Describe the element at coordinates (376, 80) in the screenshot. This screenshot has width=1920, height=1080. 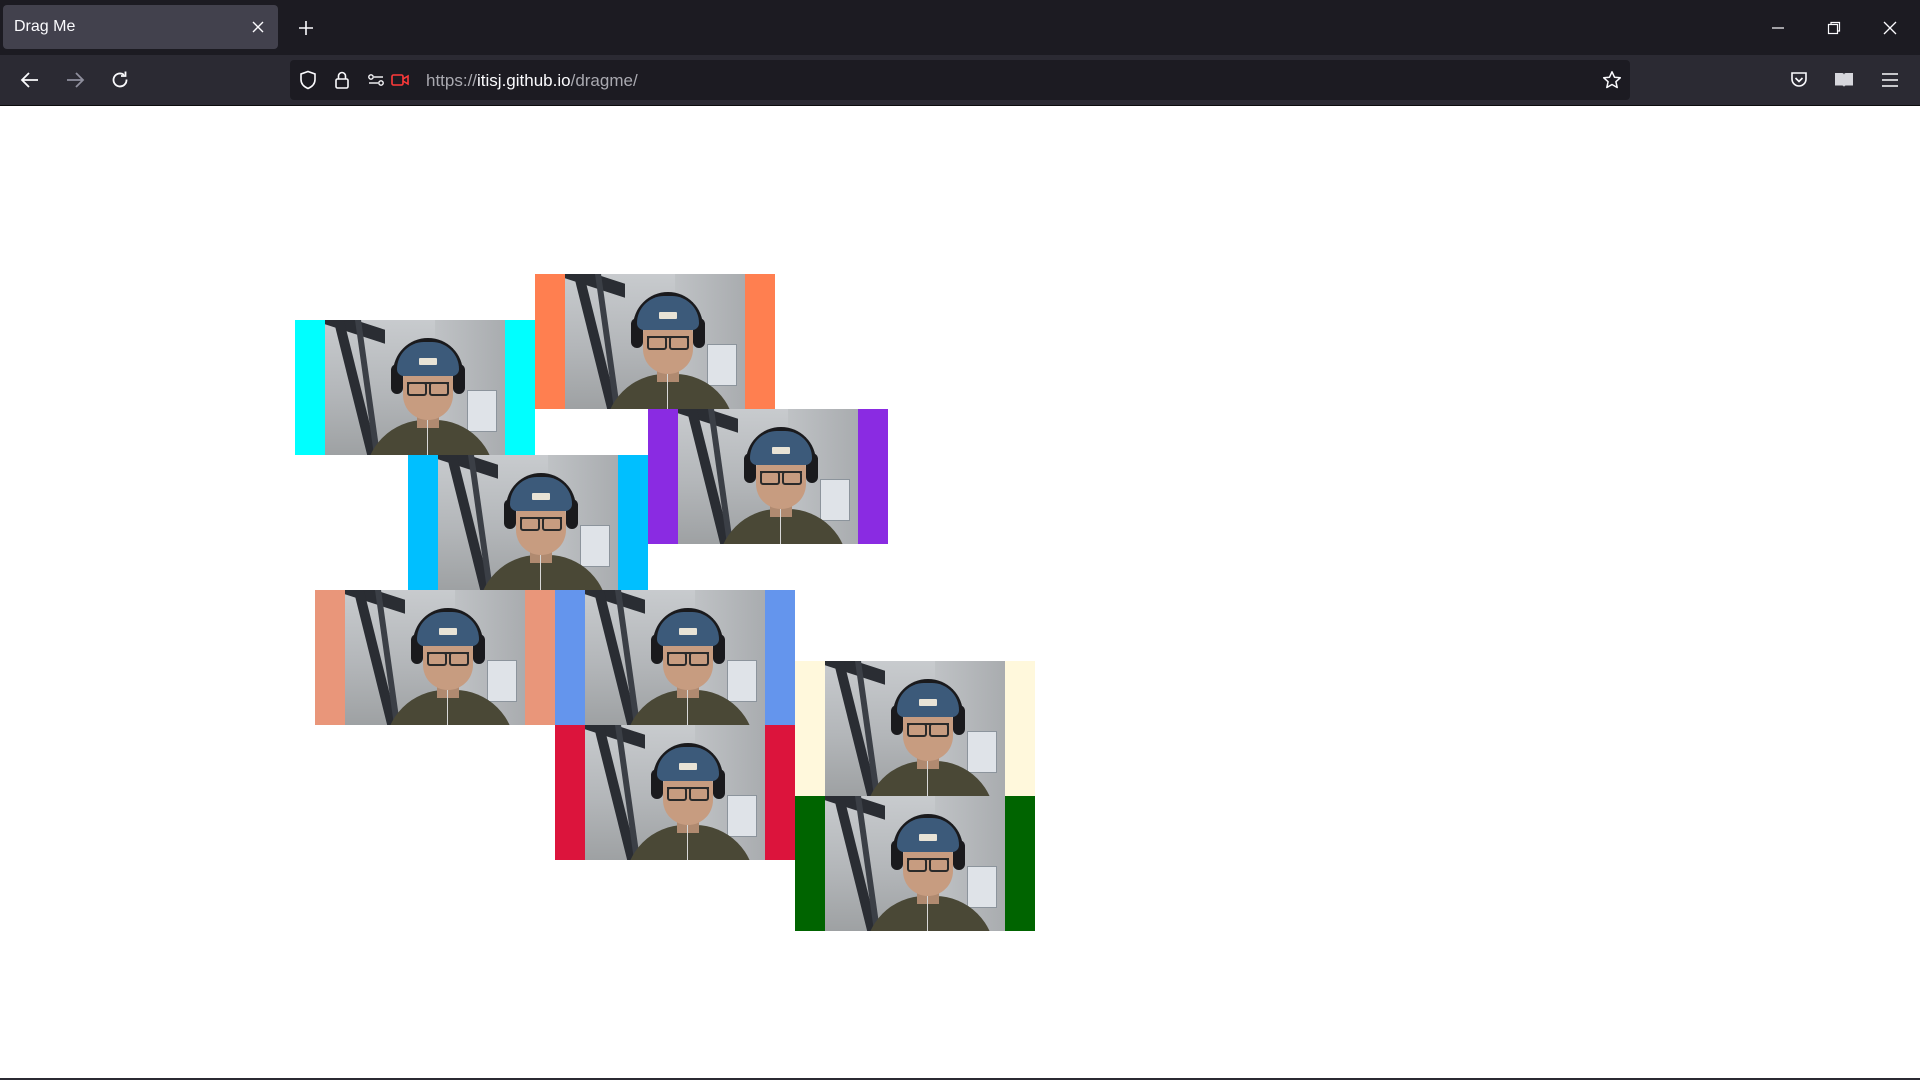
I see `permissions-icon` at that location.